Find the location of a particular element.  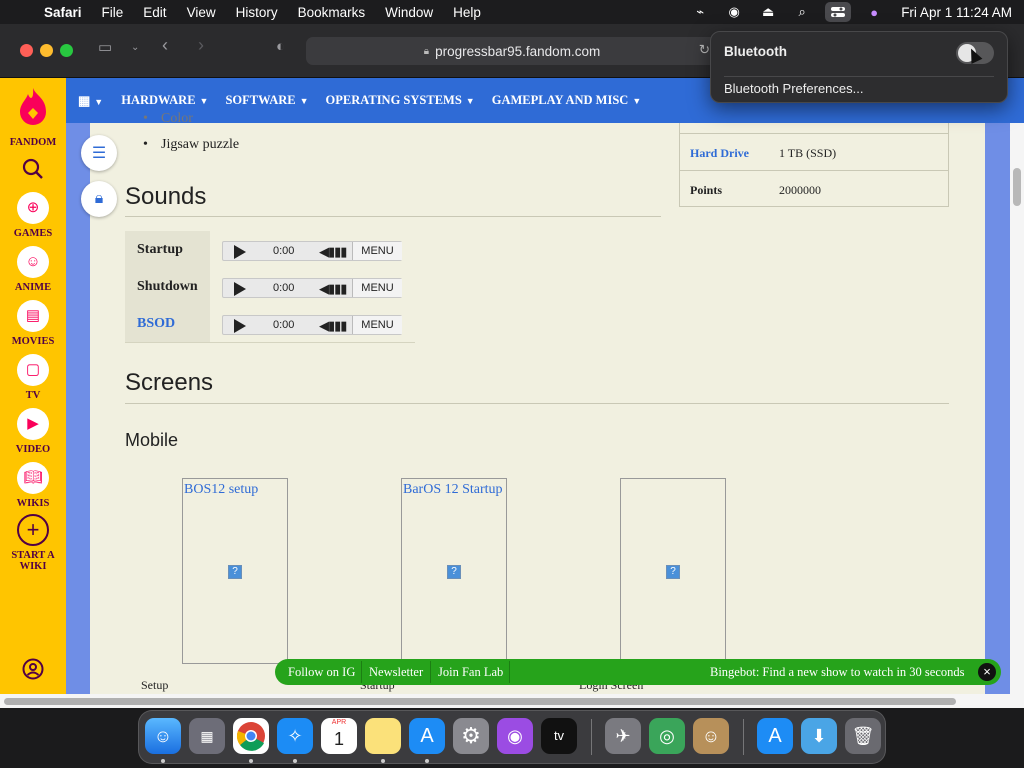

system-preferences-icon: ⚙ is located at coordinates (471, 736).